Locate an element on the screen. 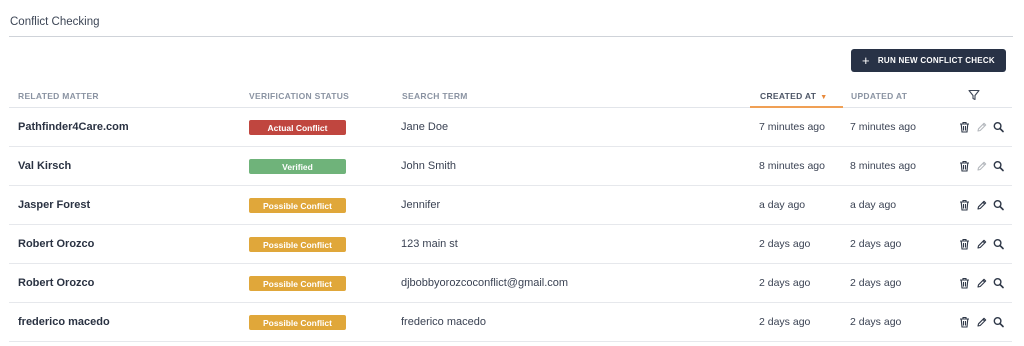 This screenshot has width=1024, height=346. status-badge: Verified is located at coordinates (297, 166).